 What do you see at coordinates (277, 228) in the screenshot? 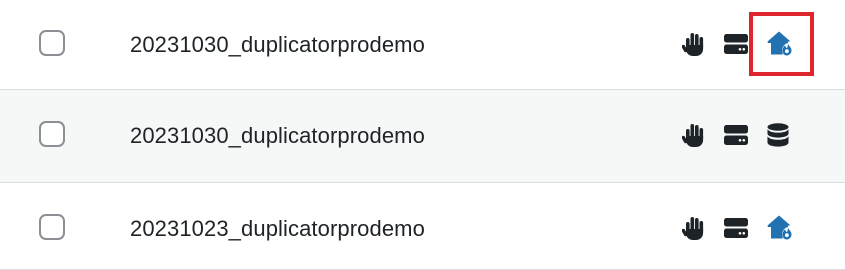
I see `package-name: 20231023_duplicatorprodemo` at bounding box center [277, 228].